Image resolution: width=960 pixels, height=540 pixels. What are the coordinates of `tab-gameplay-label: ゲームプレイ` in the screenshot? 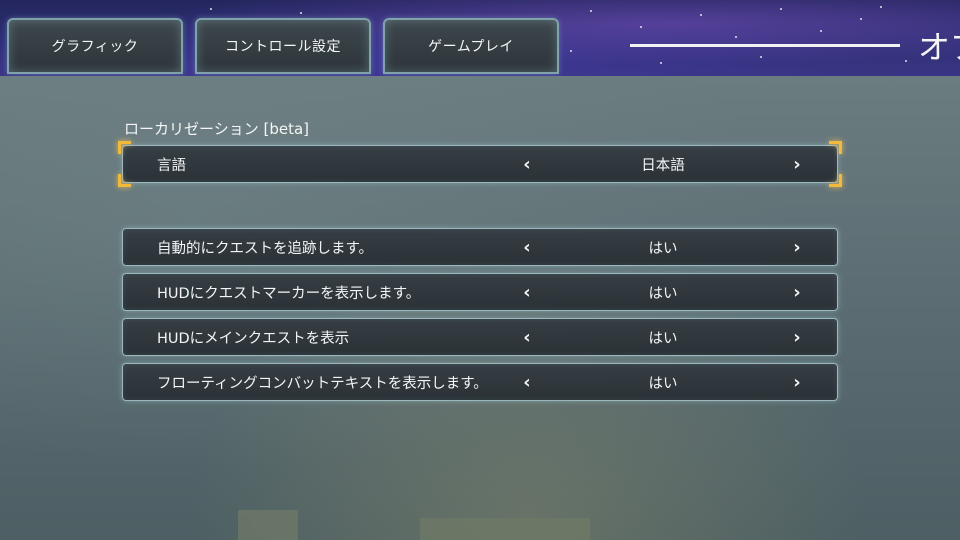 It's located at (471, 47).